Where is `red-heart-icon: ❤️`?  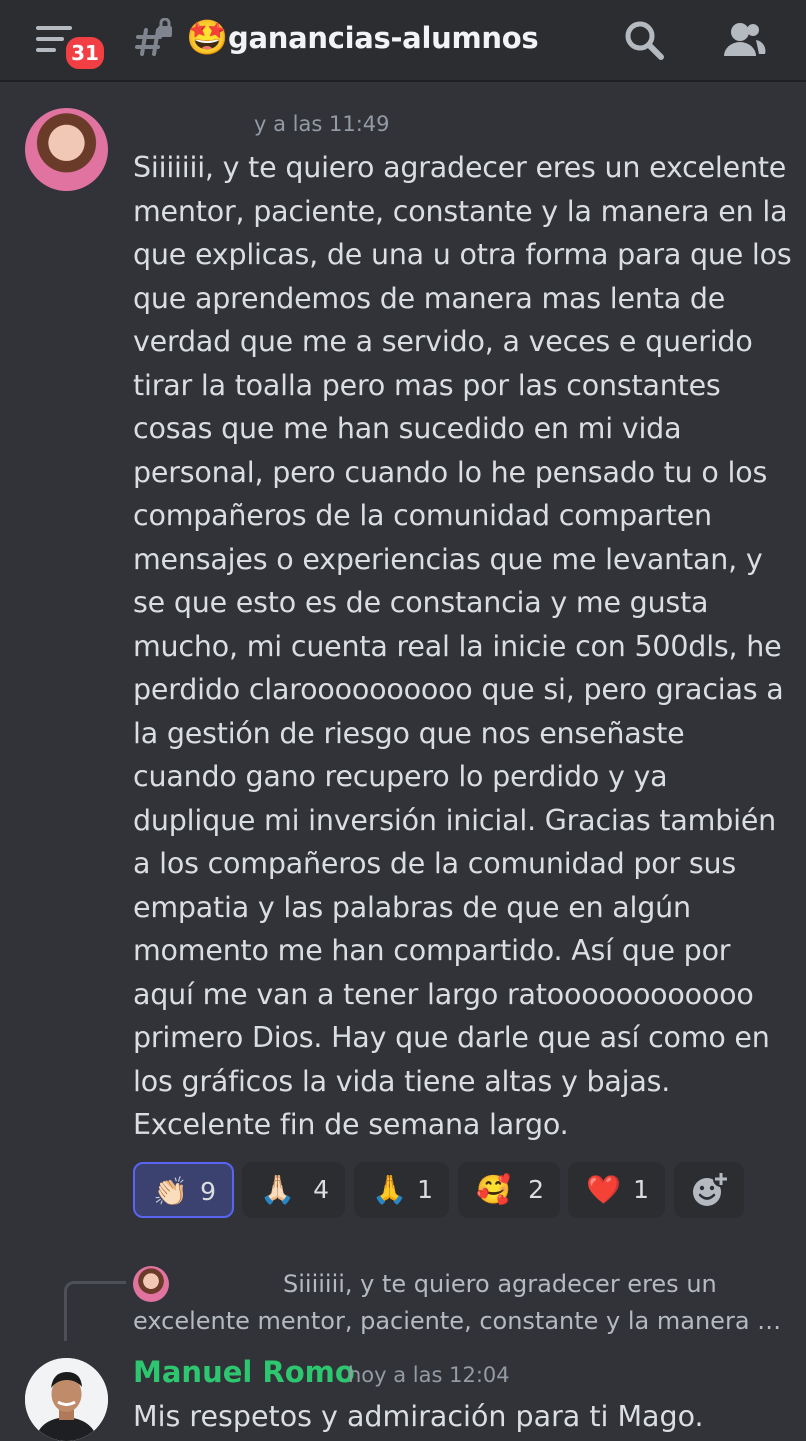 red-heart-icon: ❤️ is located at coordinates (603, 1189).